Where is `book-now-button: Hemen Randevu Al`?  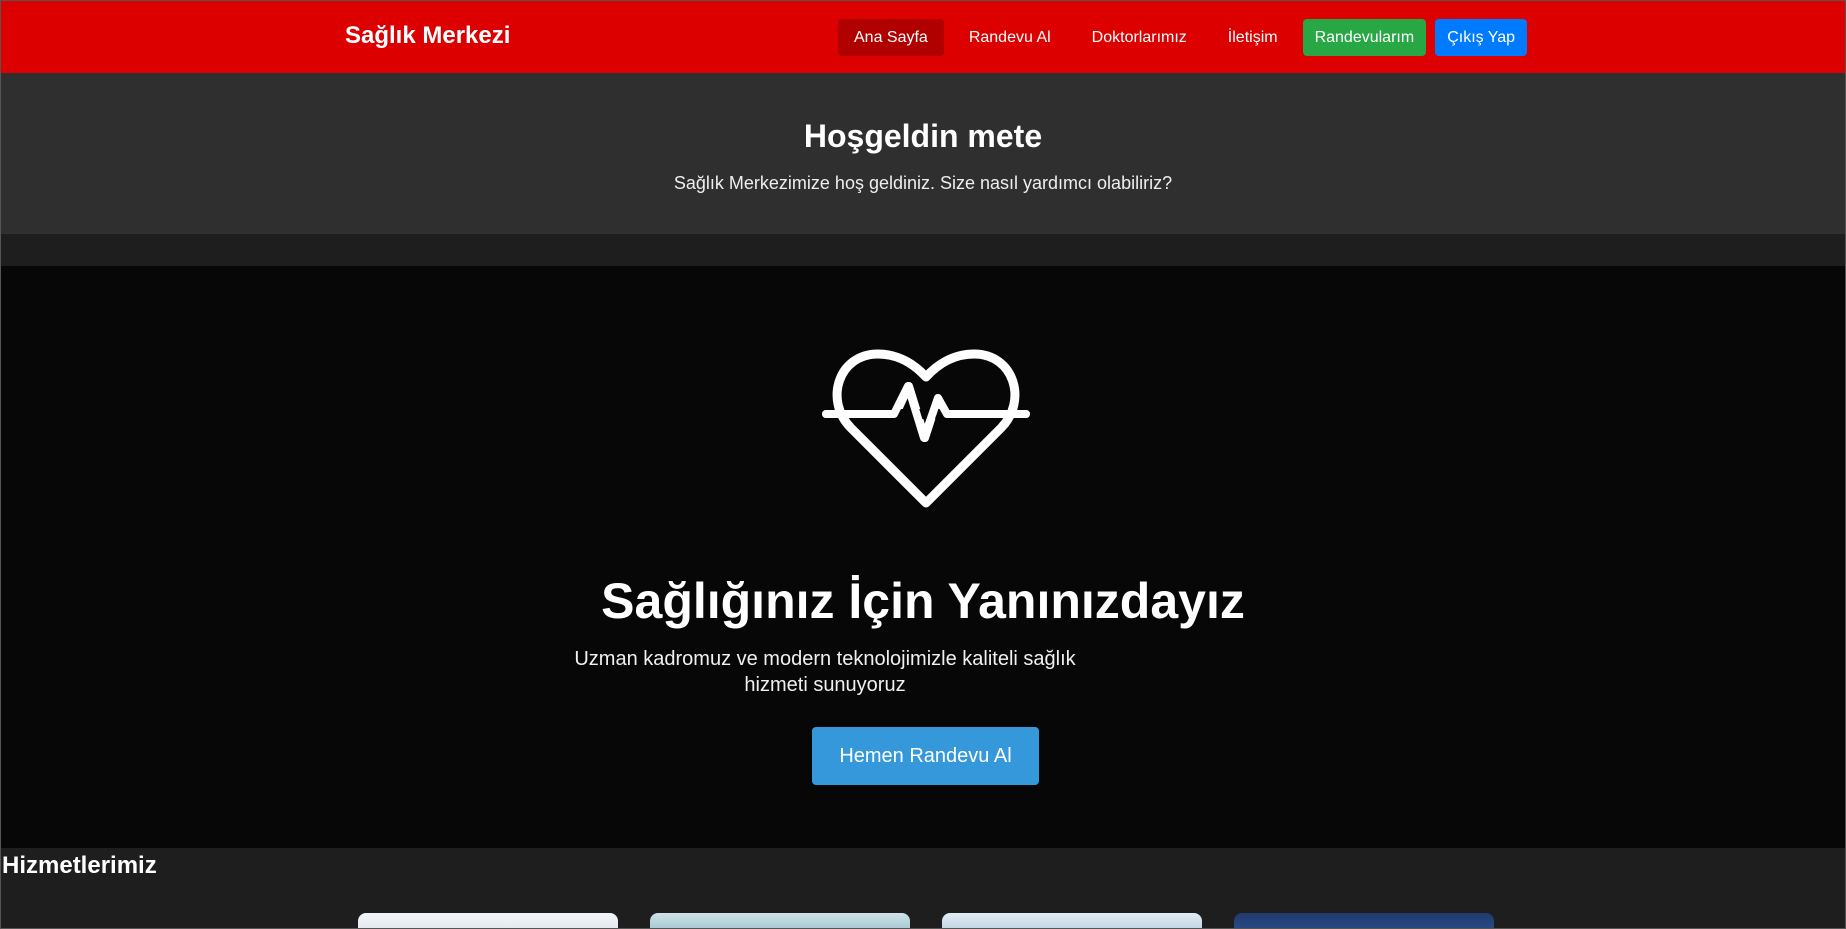
book-now-button: Hemen Randevu Al is located at coordinates (925, 756).